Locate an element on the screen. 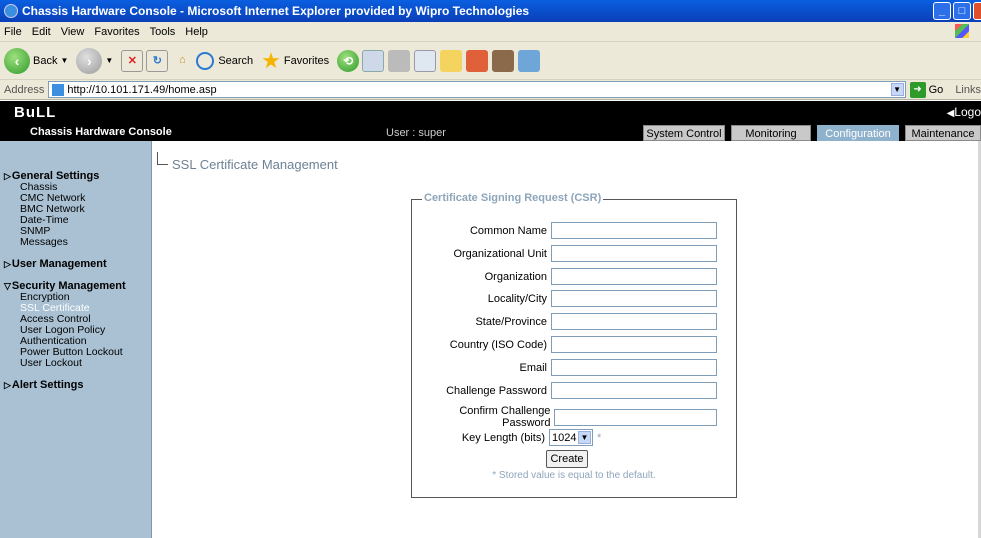 The height and width of the screenshot is (538, 981). tab-configuration: Configuration is located at coordinates (858, 133).